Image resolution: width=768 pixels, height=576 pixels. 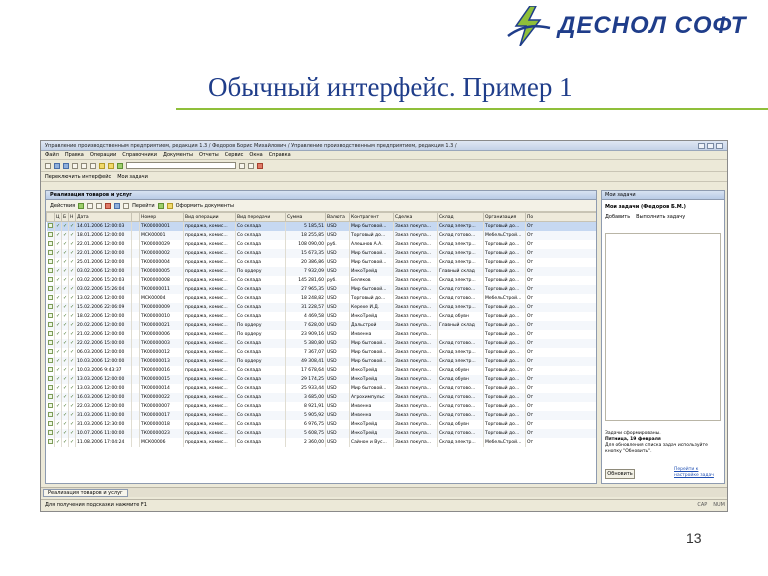 What do you see at coordinates (560, 217) in the screenshot?
I see `col-more: По` at bounding box center [560, 217].